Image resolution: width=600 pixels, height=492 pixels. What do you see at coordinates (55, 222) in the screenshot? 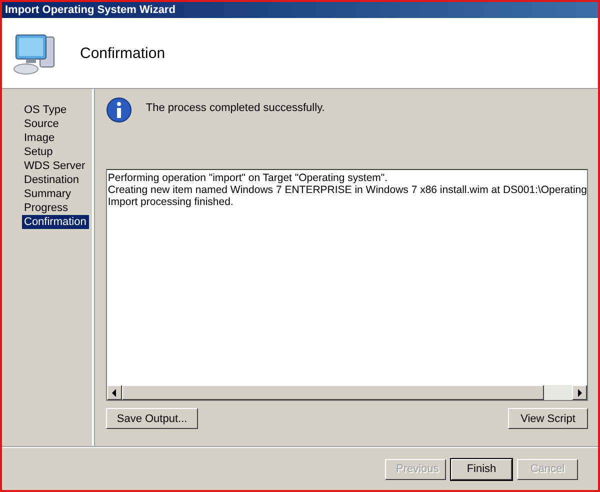
I see `step-item: Confirmation` at bounding box center [55, 222].